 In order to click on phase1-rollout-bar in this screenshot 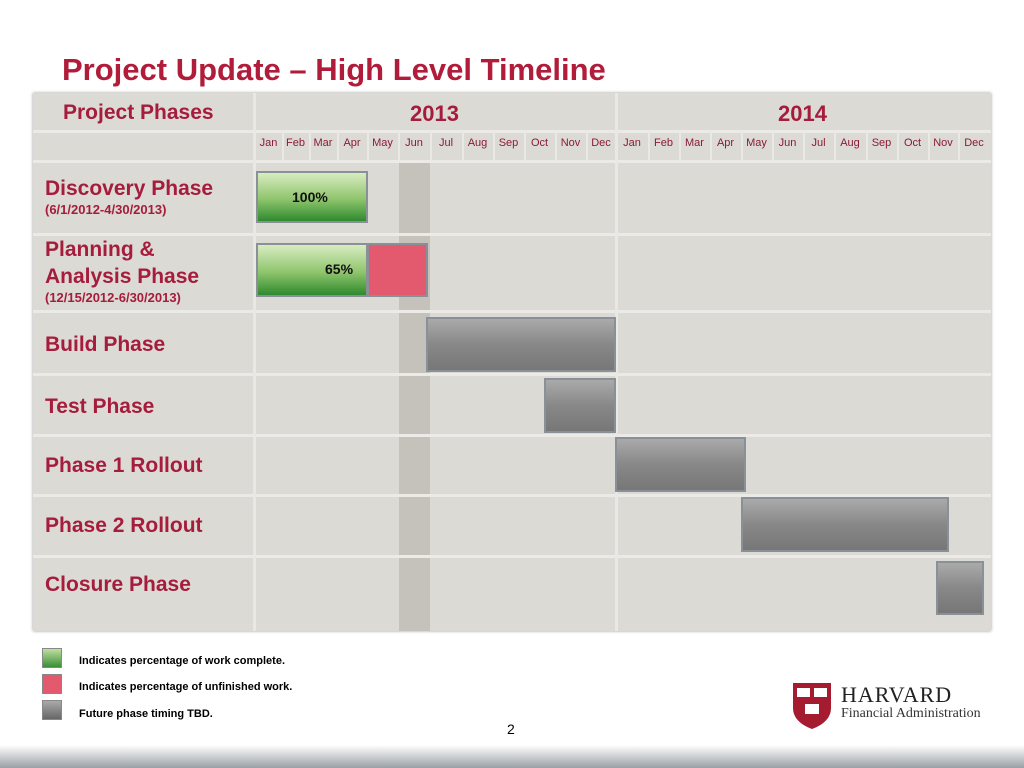, I will do `click(680, 464)`.